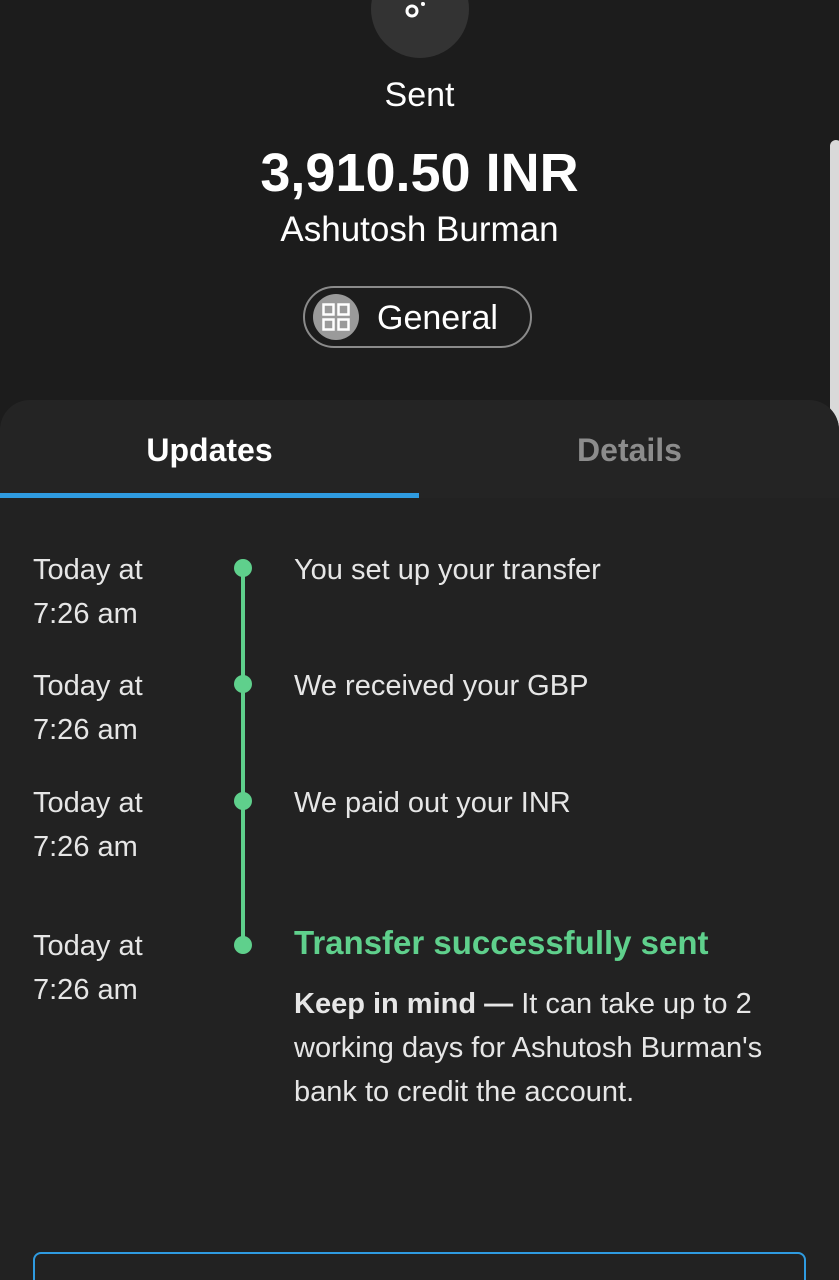  I want to click on send-arrow-icon, so click(420, 29).